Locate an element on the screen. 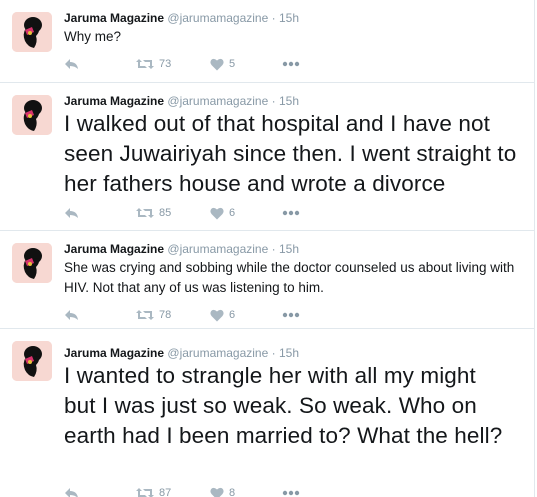 The image size is (537, 497). tweet-text: Why me? is located at coordinates (93, 36).